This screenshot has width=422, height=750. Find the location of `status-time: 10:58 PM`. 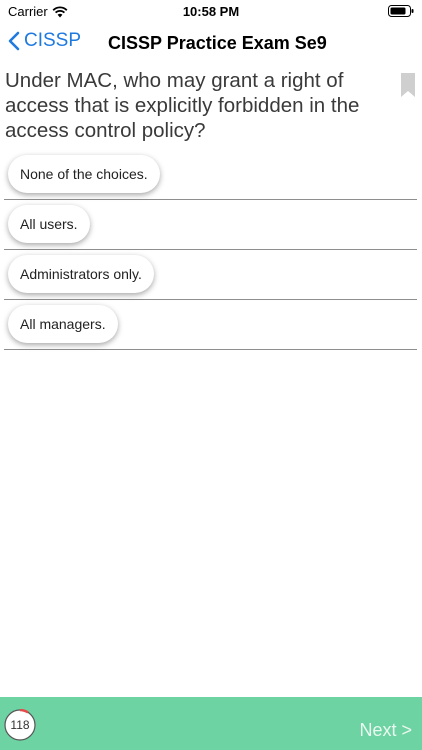

status-time: 10:58 PM is located at coordinates (211, 11).